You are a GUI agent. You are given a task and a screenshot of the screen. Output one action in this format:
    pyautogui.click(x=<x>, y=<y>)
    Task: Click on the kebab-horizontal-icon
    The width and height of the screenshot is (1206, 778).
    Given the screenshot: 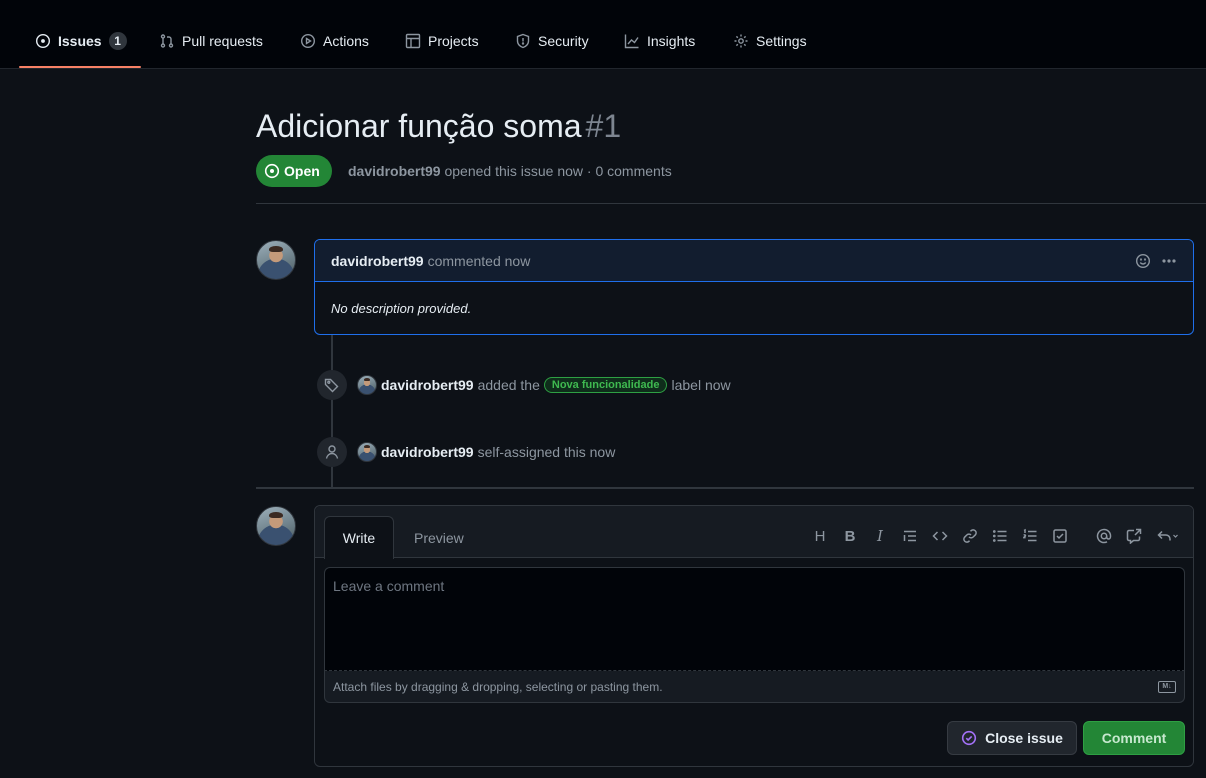 What is the action you would take?
    pyautogui.click(x=1169, y=261)
    